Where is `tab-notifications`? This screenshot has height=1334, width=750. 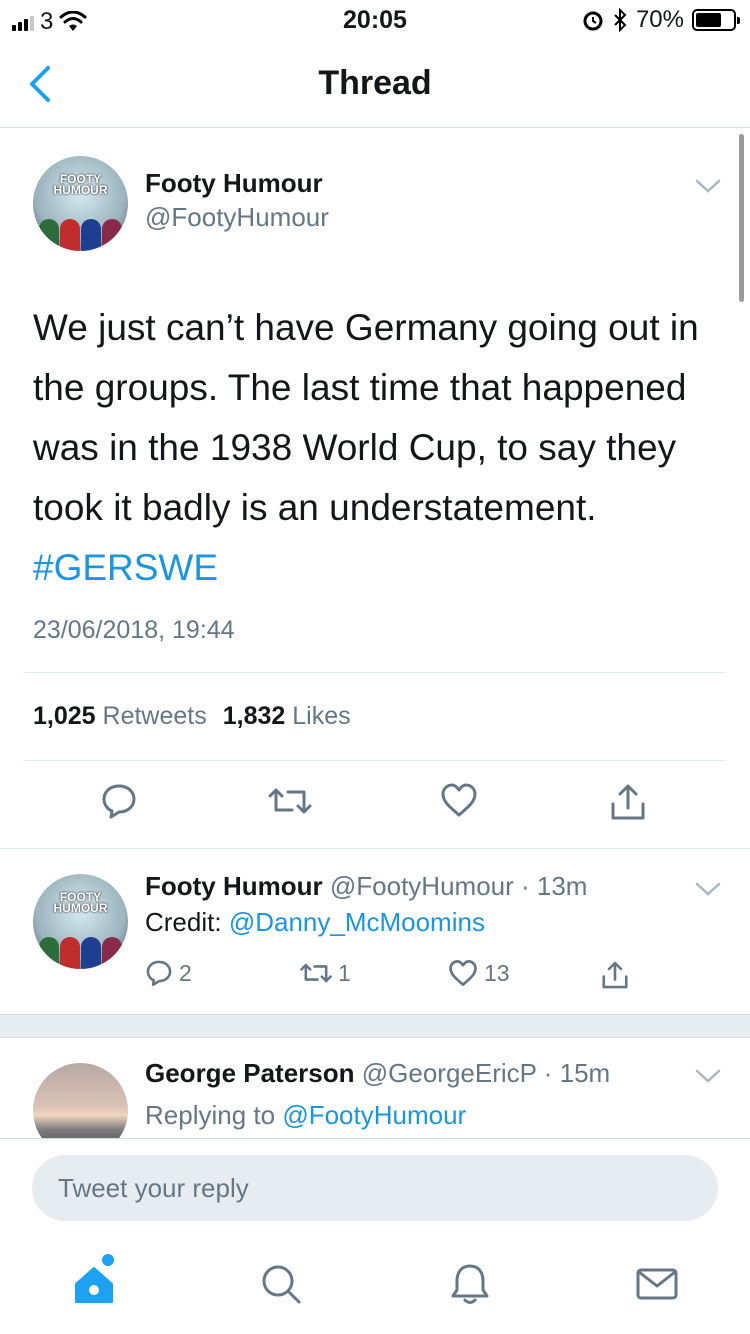 tab-notifications is located at coordinates (470, 1284).